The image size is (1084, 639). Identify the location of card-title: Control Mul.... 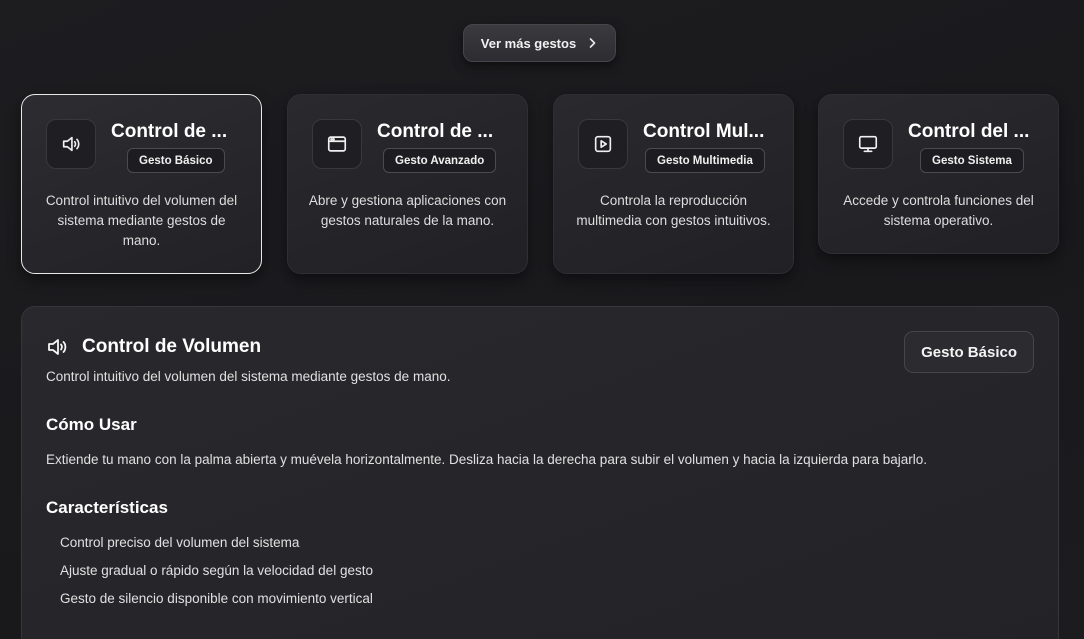
(704, 131).